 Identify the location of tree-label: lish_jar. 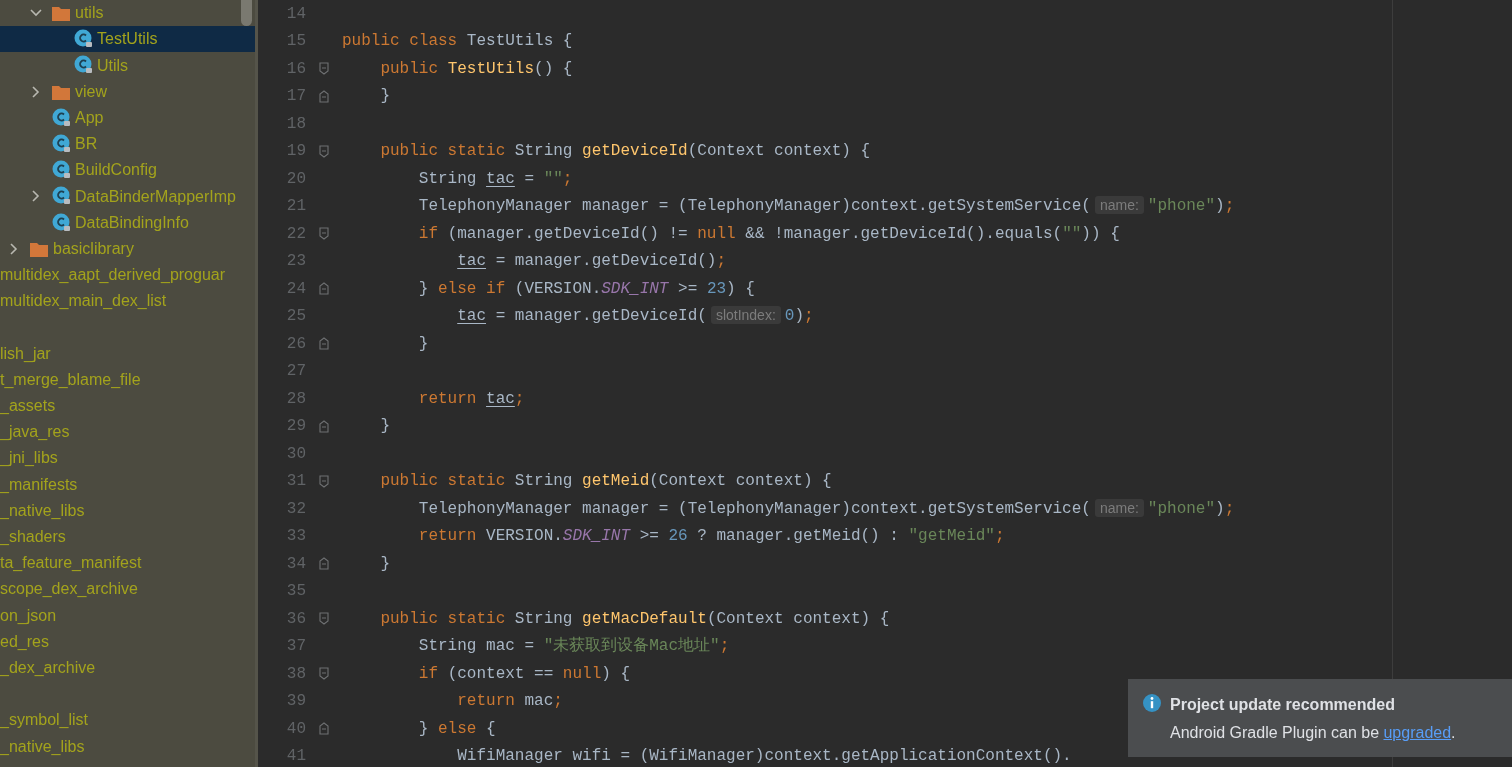
(25, 353).